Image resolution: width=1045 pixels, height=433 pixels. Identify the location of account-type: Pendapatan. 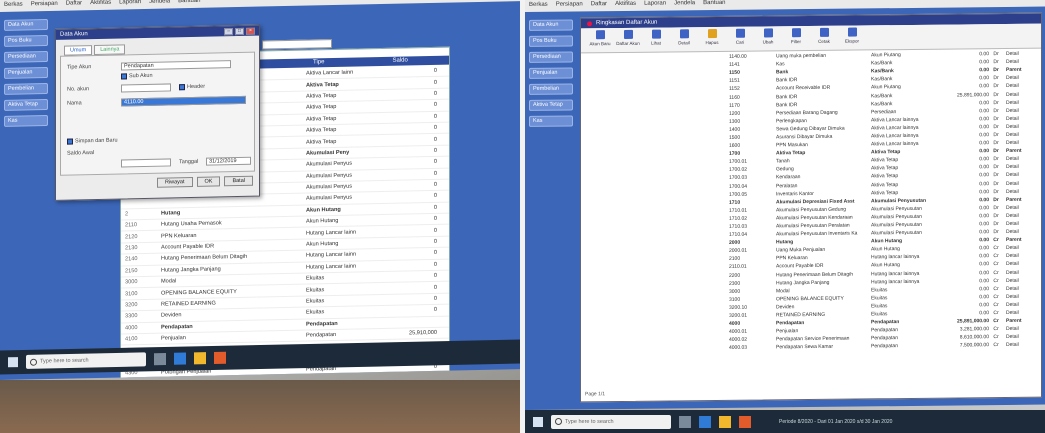
(885, 322).